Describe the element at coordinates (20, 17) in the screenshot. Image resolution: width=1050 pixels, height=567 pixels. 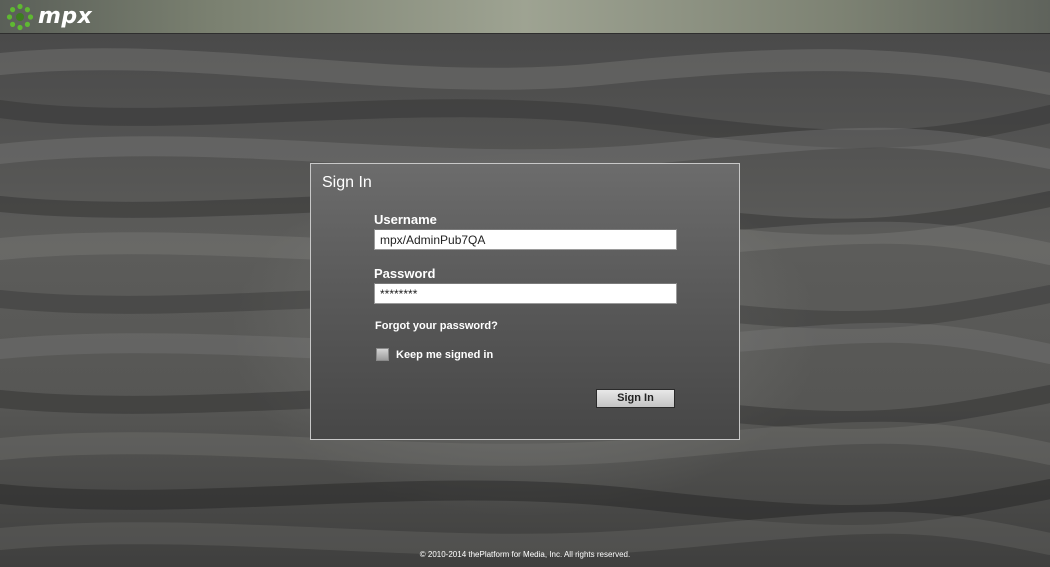
I see `mpx-ring-logo-icon` at that location.